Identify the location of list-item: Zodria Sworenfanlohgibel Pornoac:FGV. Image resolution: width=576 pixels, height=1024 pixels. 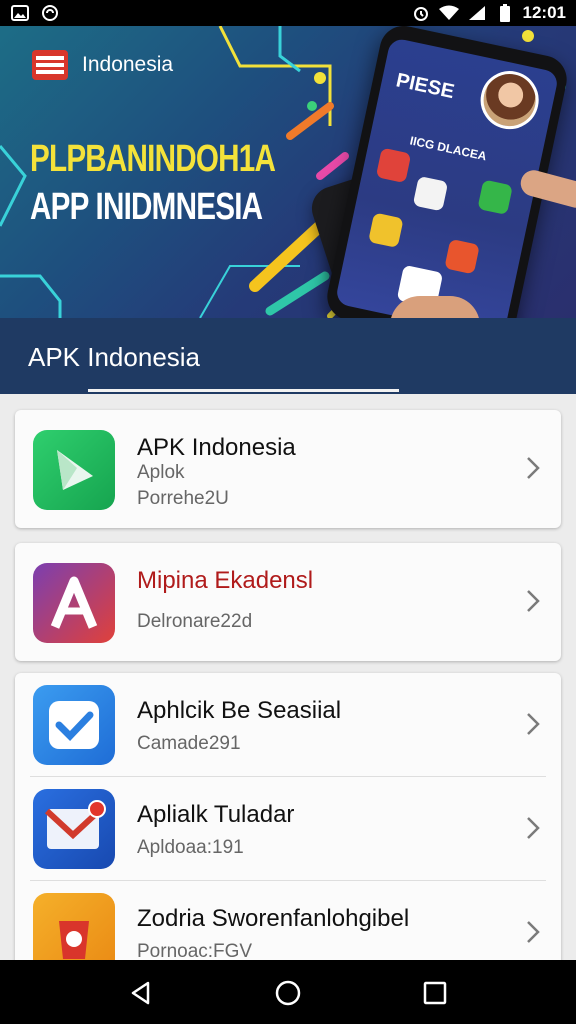
(288, 920).